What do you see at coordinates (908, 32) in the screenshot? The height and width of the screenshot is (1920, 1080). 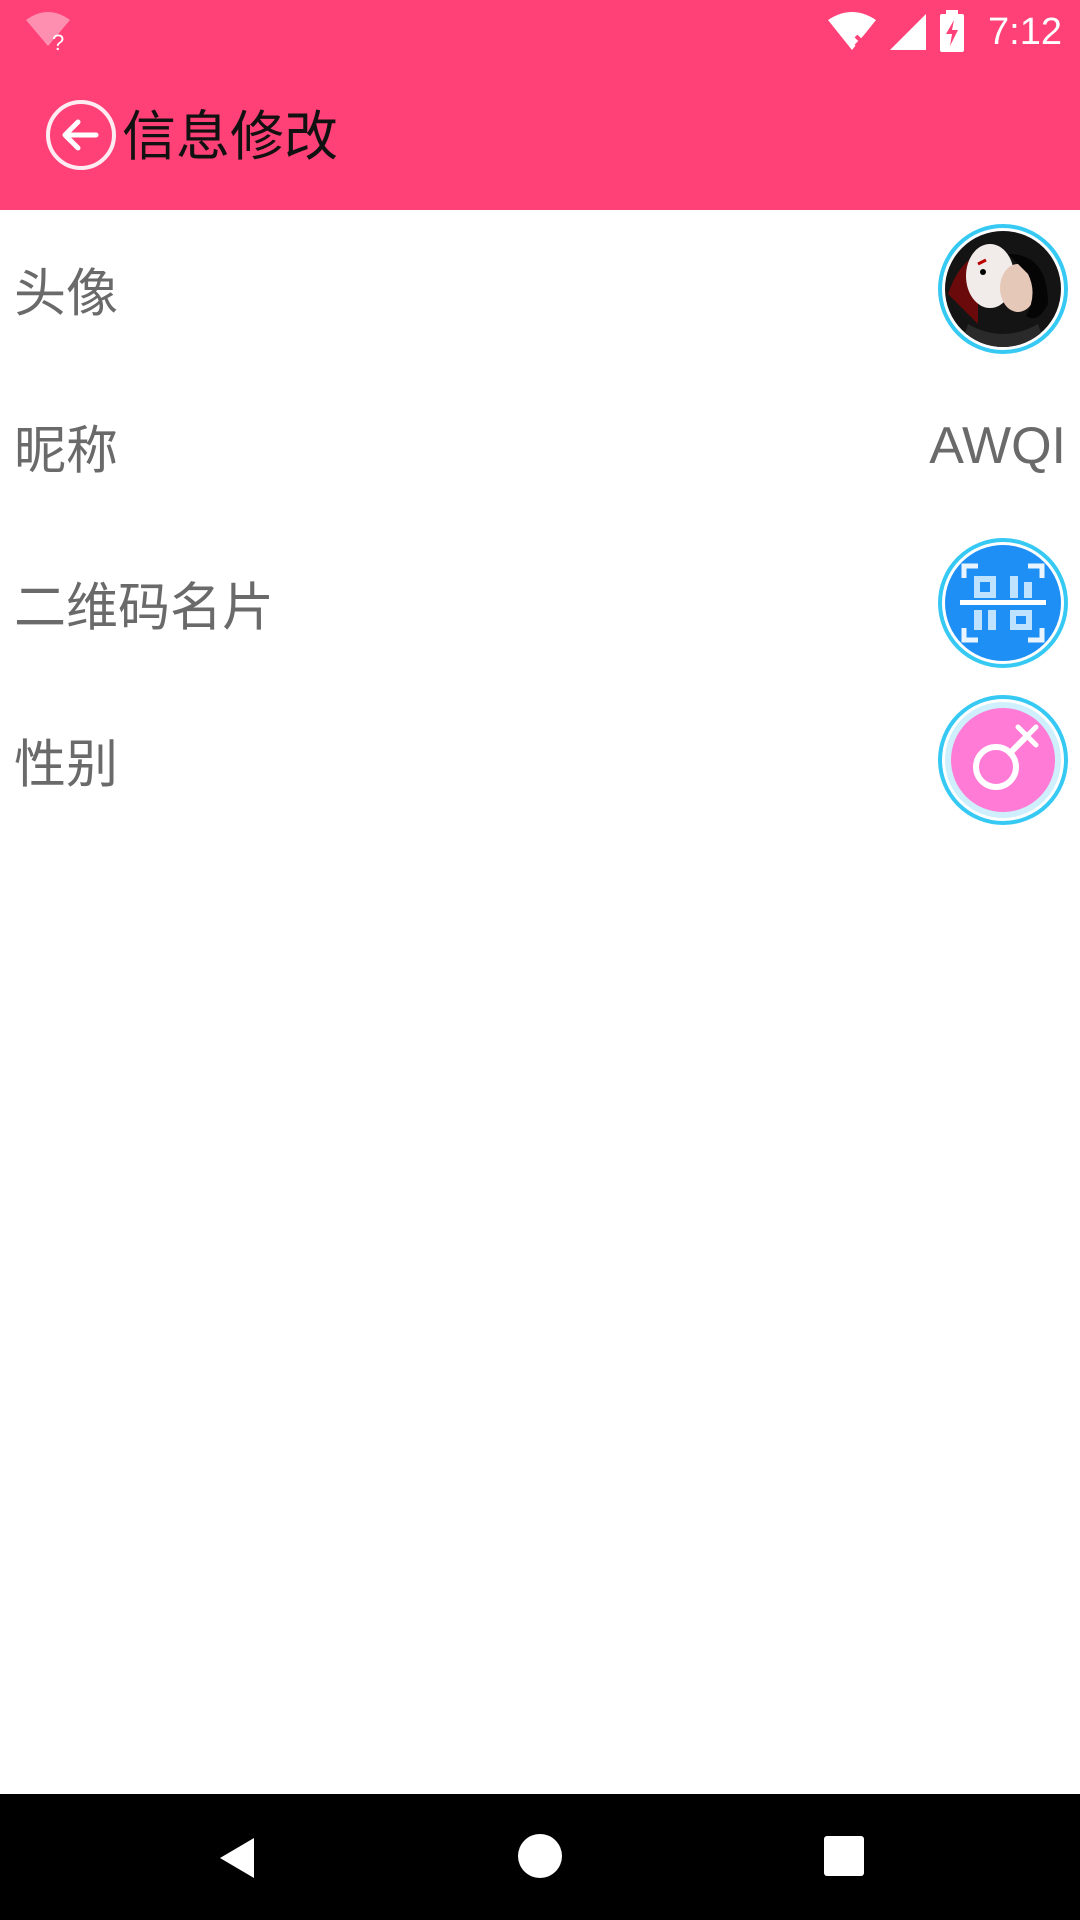 I see `signal-icon` at bounding box center [908, 32].